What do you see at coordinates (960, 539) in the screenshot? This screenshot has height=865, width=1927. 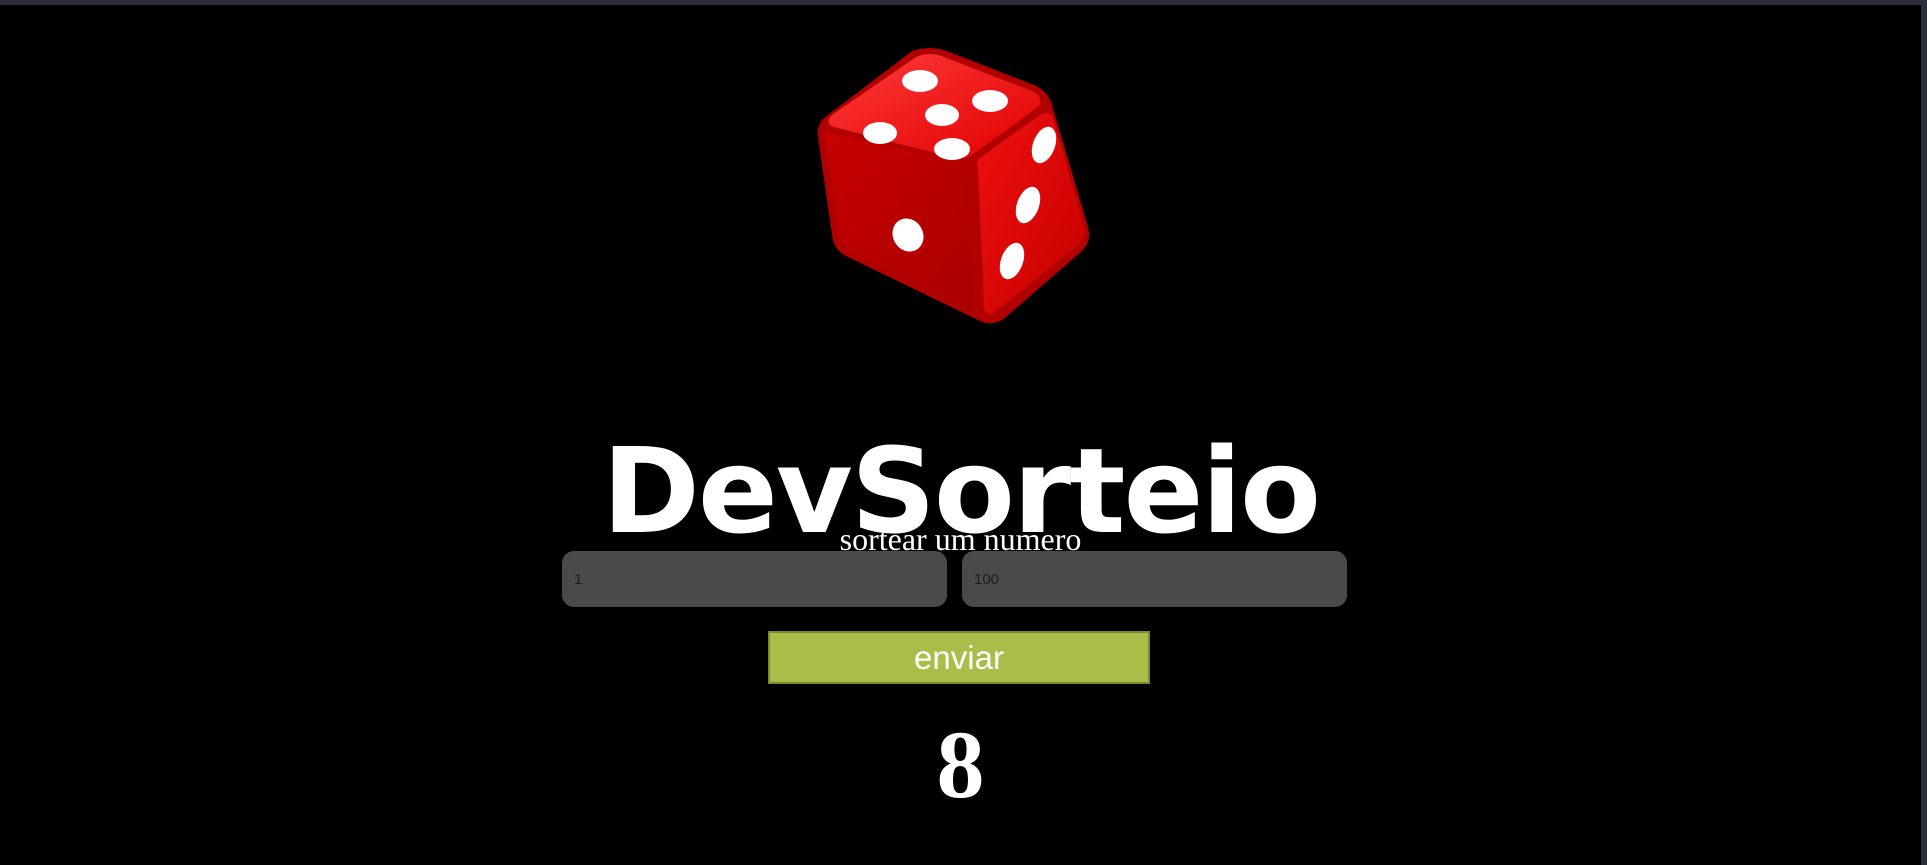 I see `page-subtitle: sortear um numero` at bounding box center [960, 539].